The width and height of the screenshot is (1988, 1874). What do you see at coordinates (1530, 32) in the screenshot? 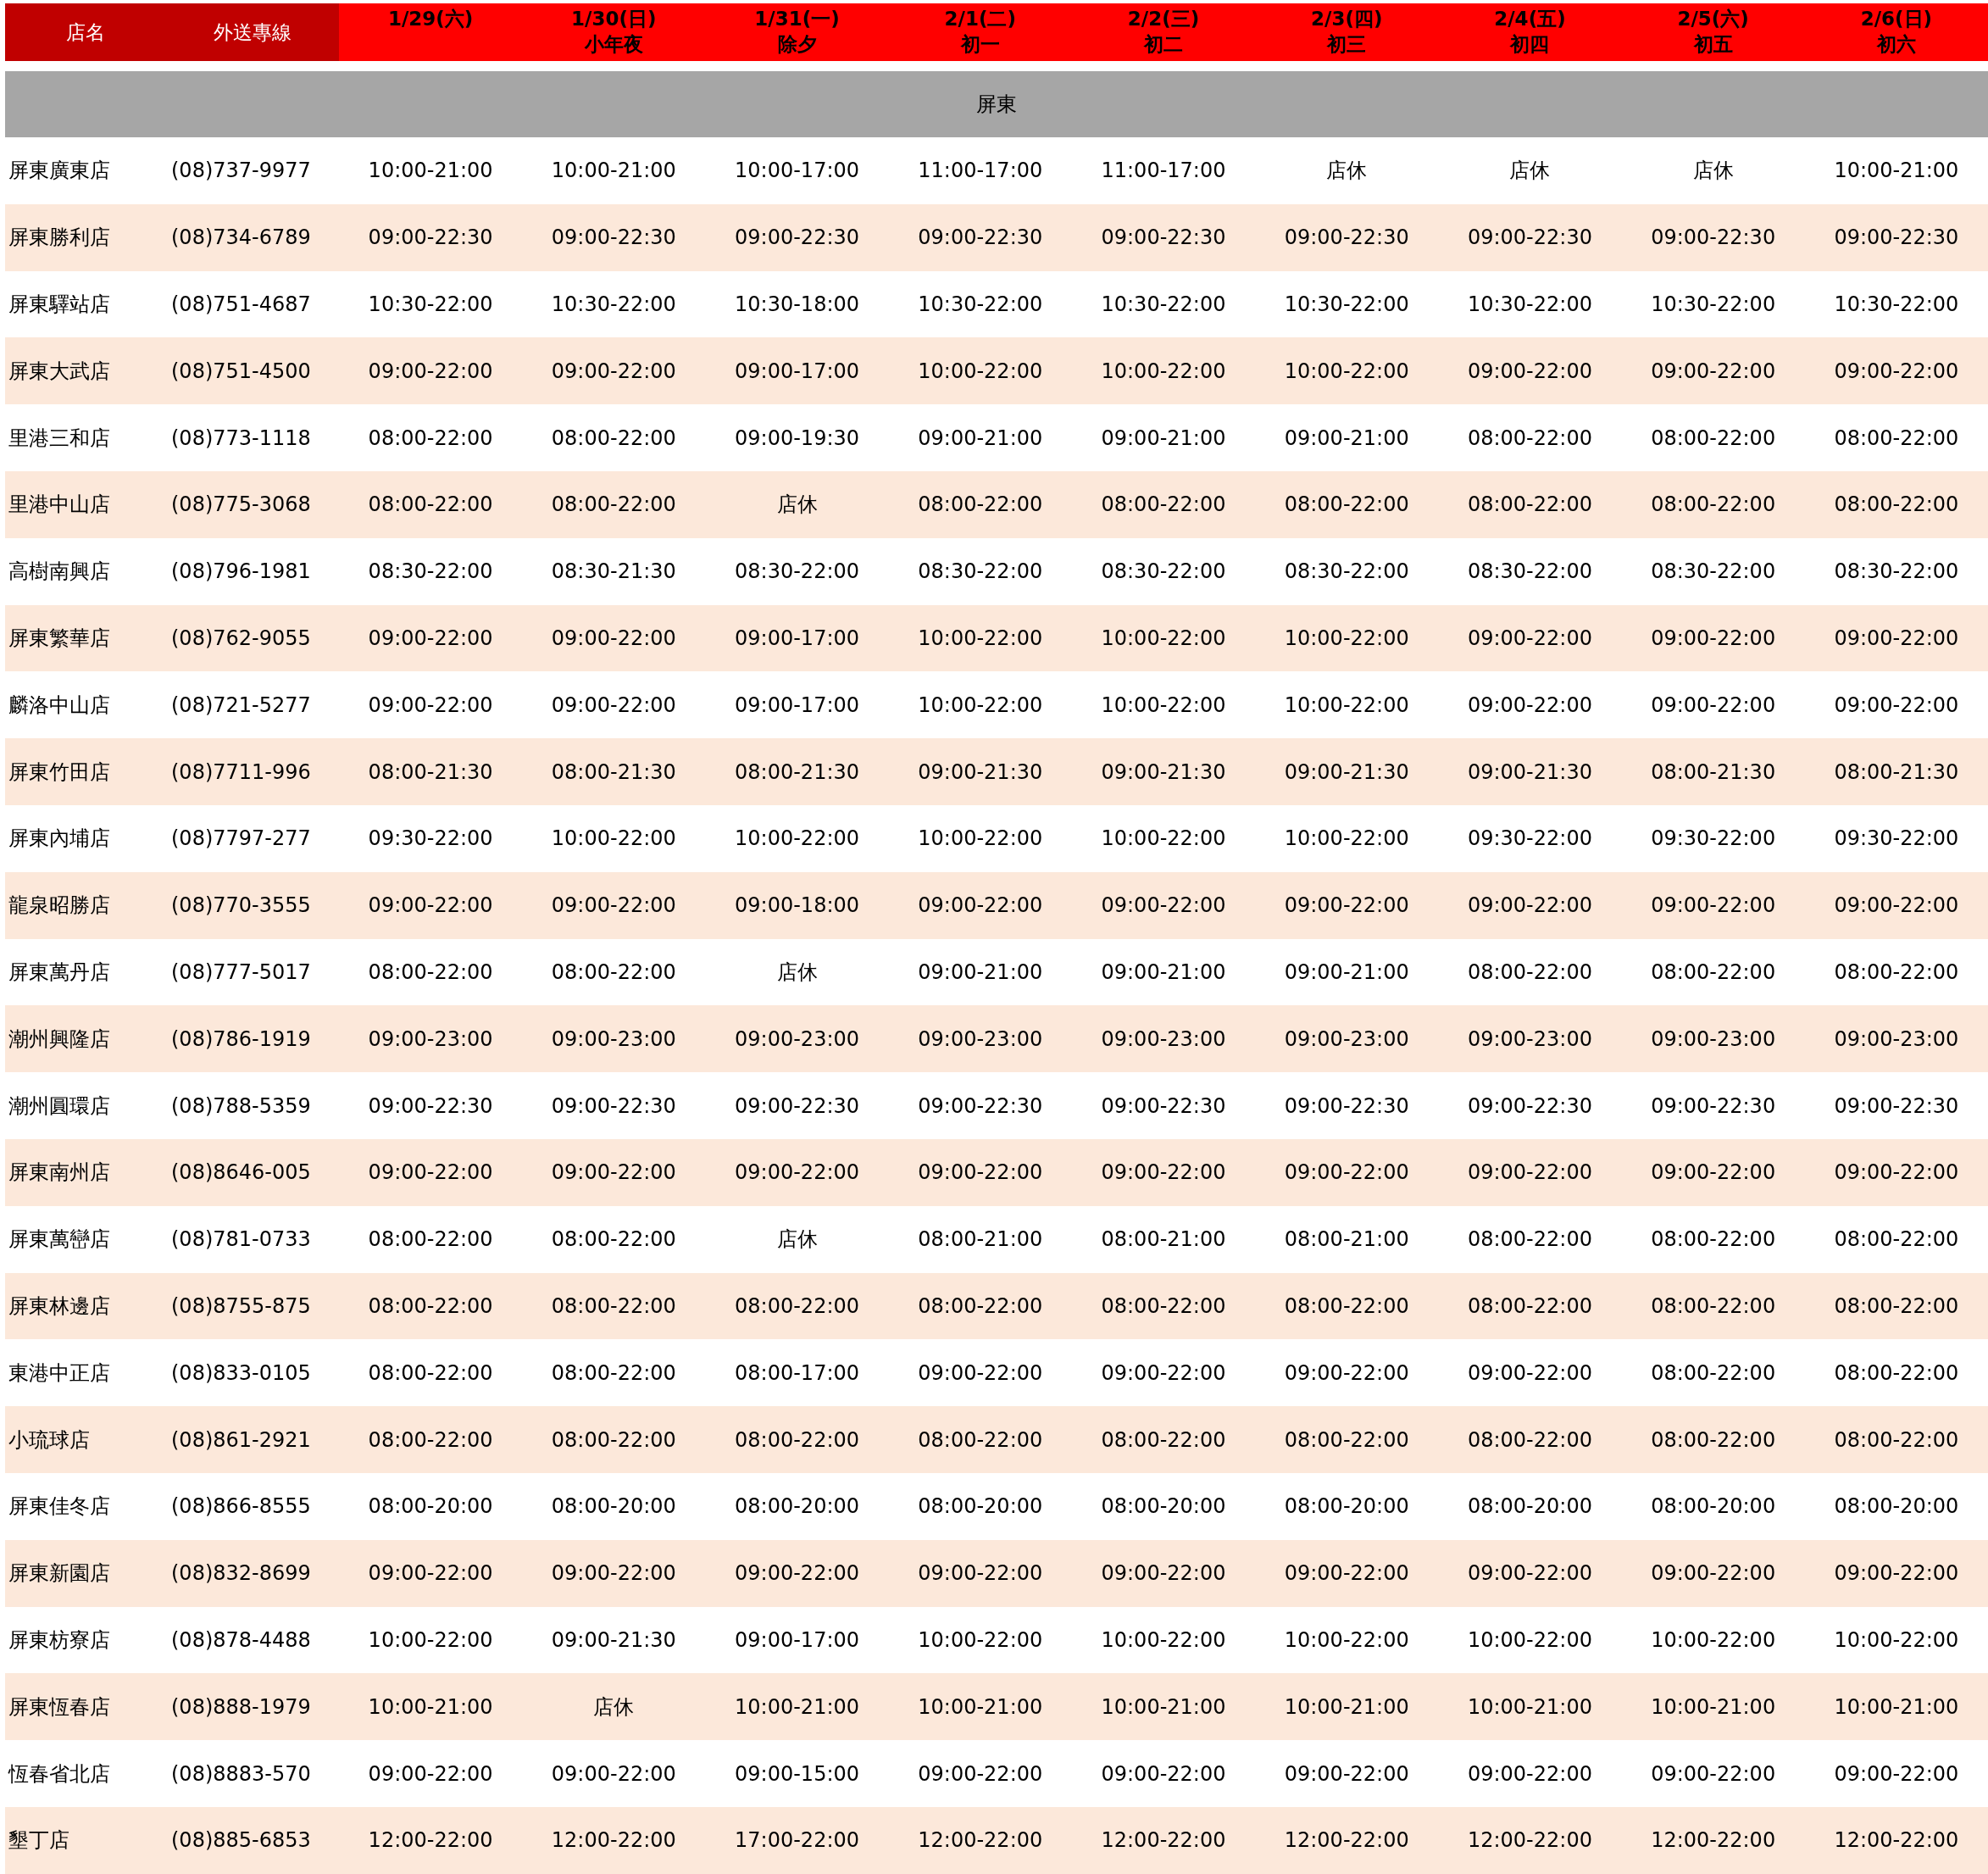
I see `column-header: 2/4(五) 初四` at bounding box center [1530, 32].